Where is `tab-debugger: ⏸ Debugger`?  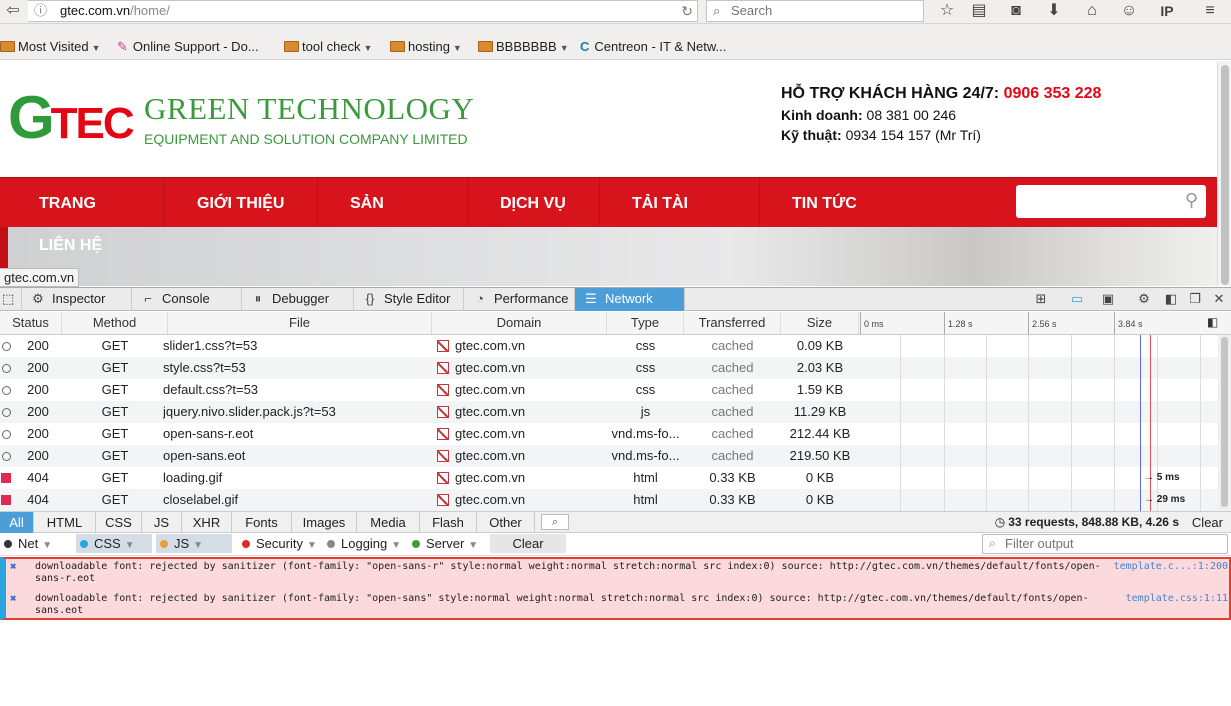
tab-debugger: ⏸ Debugger is located at coordinates (298, 299).